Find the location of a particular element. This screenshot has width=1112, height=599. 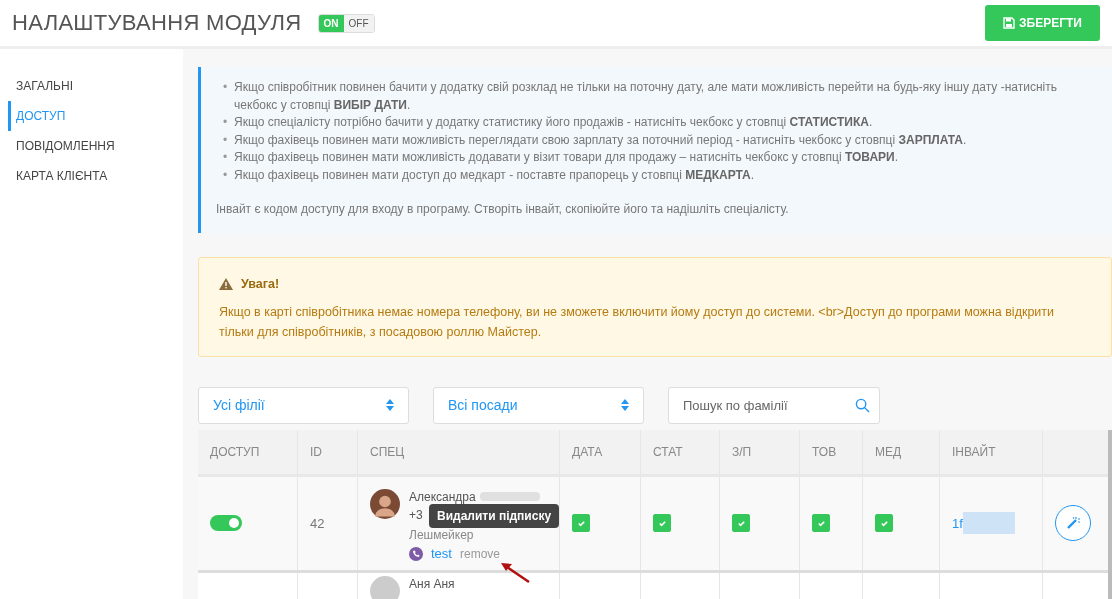

page-title: НАЛАШТУВАННЯ МОДУЛЯ is located at coordinates (157, 23).